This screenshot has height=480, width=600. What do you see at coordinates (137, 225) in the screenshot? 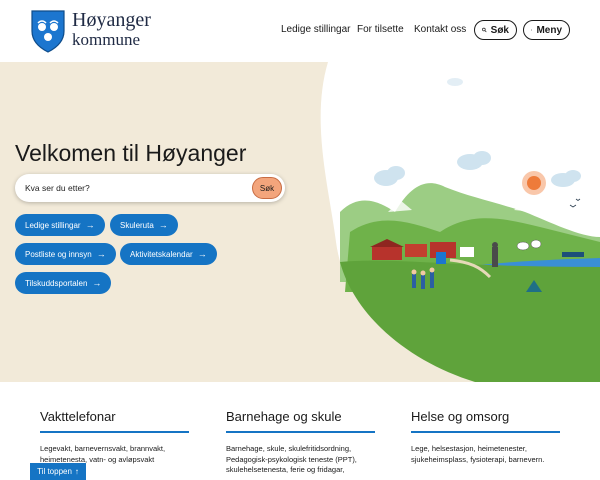
I see `quick-link-label: Skuleruta` at bounding box center [137, 225].